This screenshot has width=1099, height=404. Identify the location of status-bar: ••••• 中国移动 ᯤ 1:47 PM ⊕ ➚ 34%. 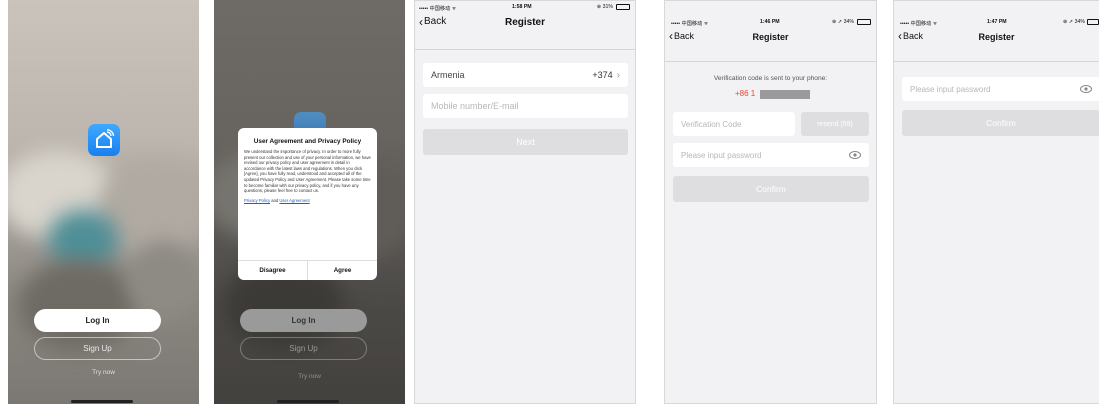
(996, 22).